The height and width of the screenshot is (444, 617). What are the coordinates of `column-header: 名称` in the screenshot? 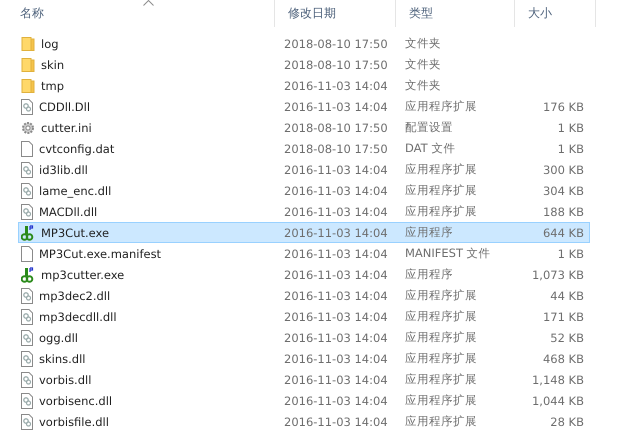 It's located at (141, 13).